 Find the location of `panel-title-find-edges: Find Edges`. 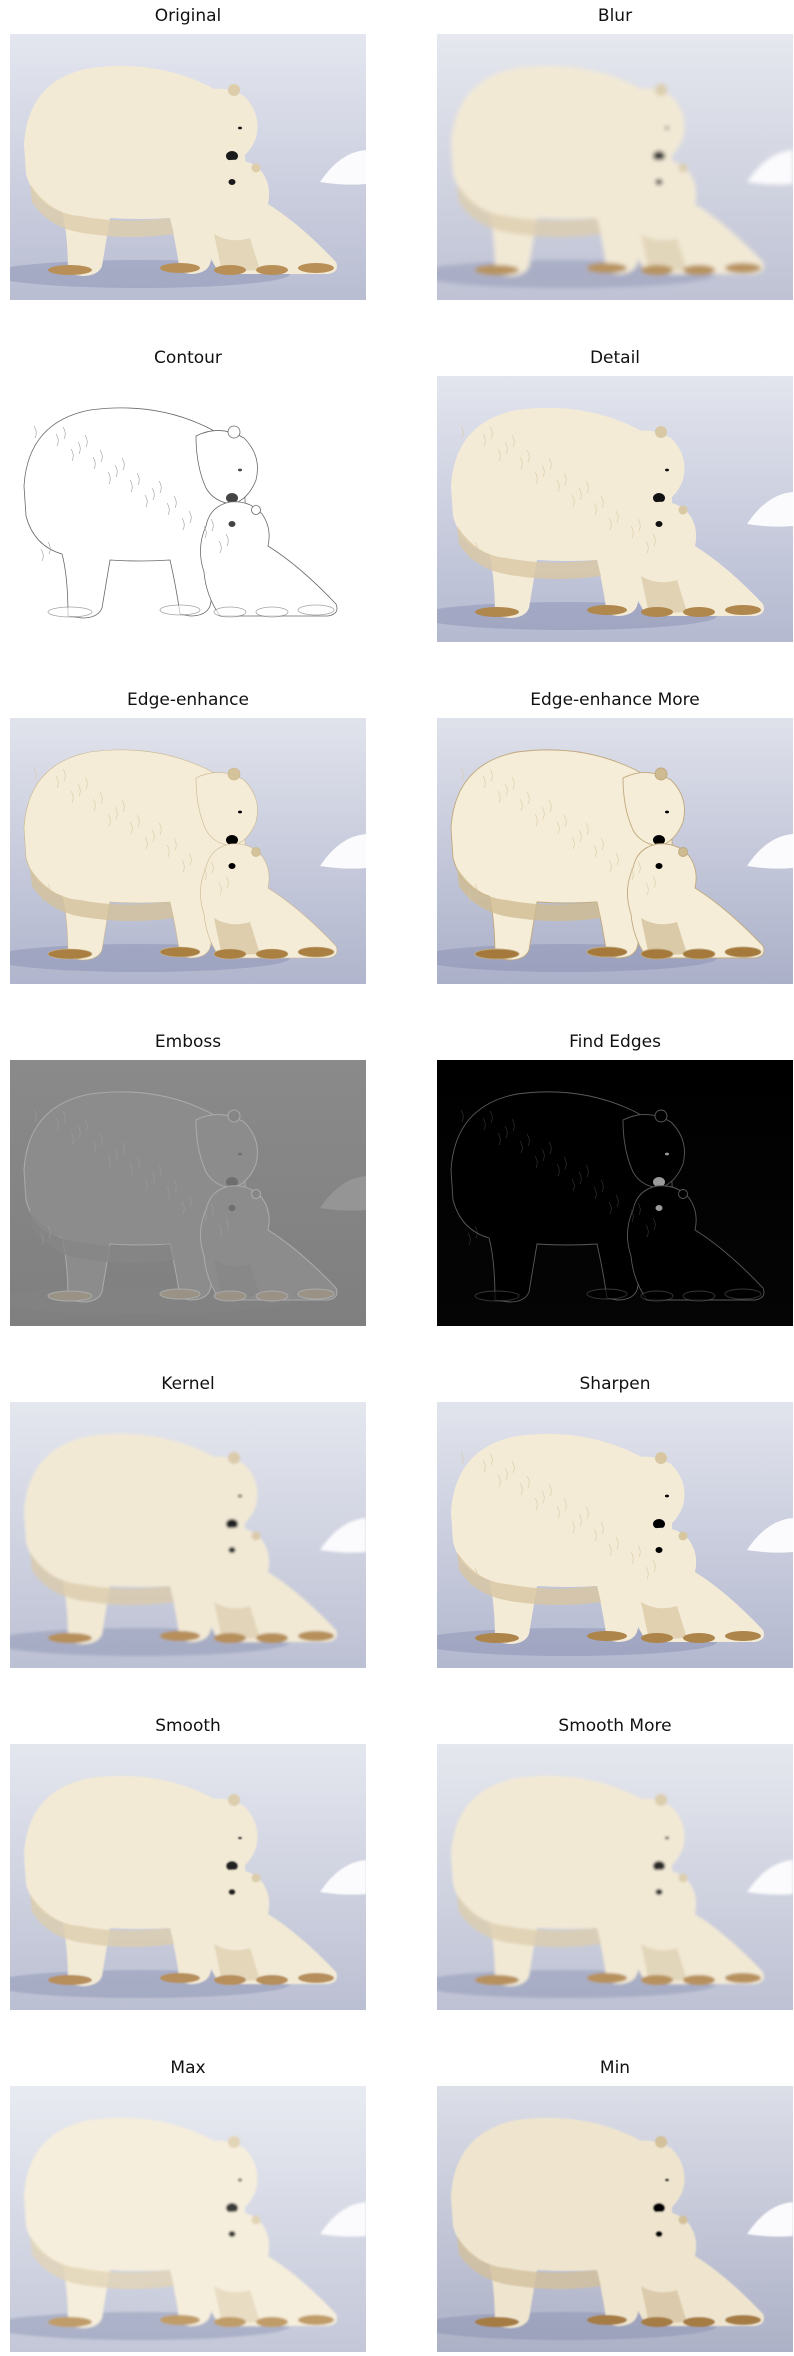

panel-title-find-edges: Find Edges is located at coordinates (615, 1042).